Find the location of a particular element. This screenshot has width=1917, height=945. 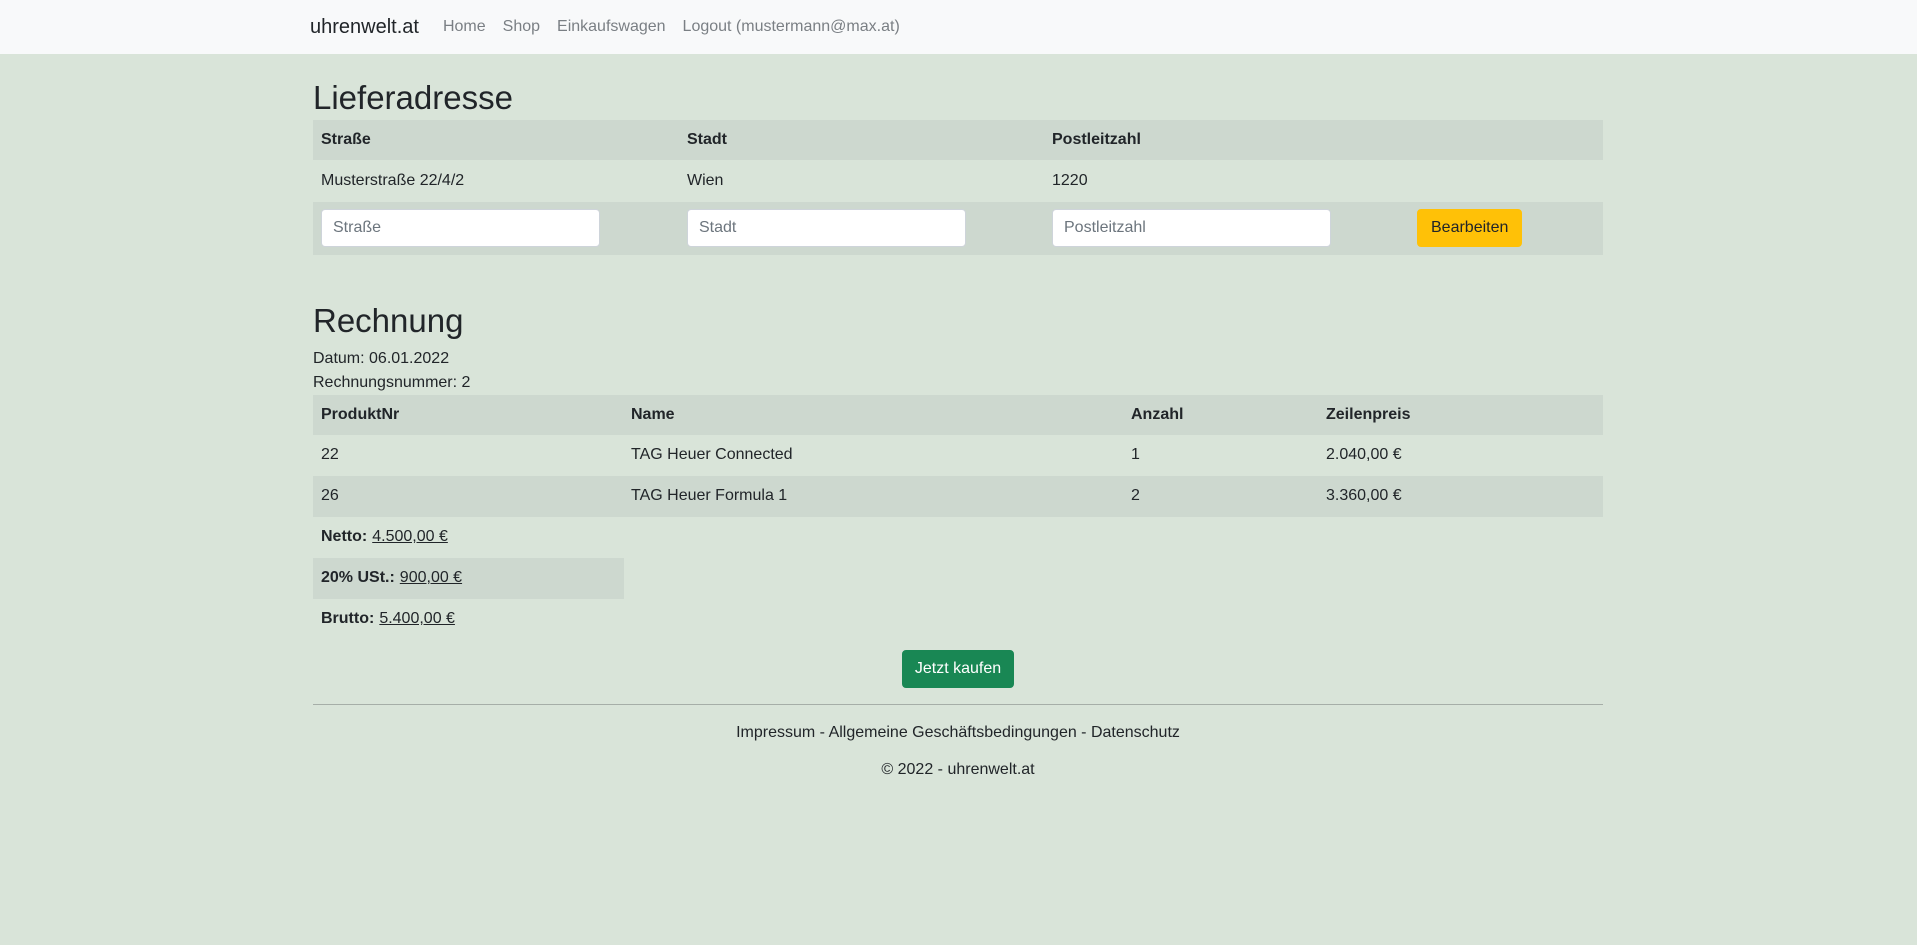

header-name: Name is located at coordinates (653, 414).